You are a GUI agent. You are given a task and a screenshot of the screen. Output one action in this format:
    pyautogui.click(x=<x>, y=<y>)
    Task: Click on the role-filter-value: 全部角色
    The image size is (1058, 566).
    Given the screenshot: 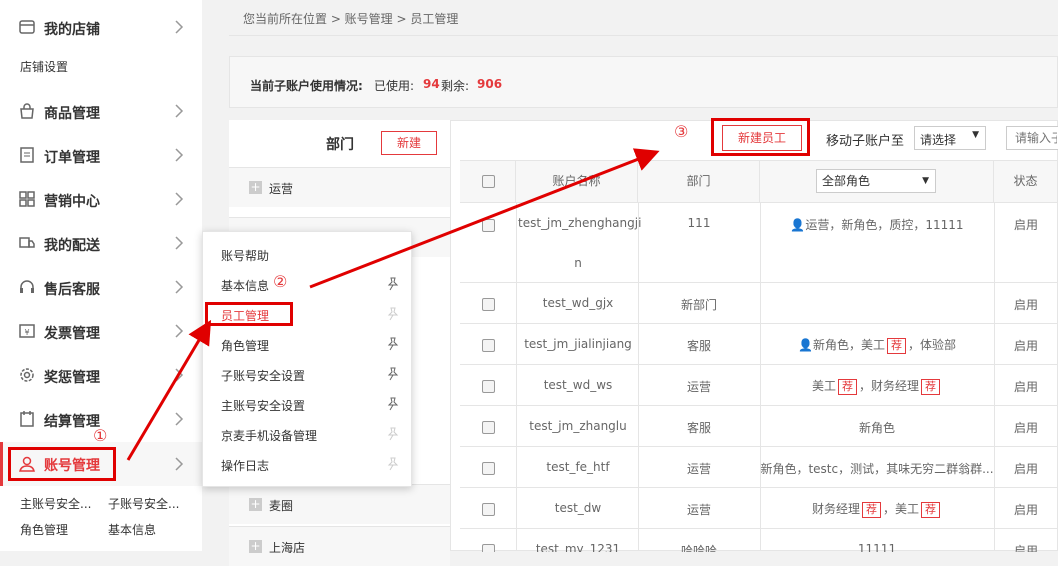 What is the action you would take?
    pyautogui.click(x=846, y=181)
    